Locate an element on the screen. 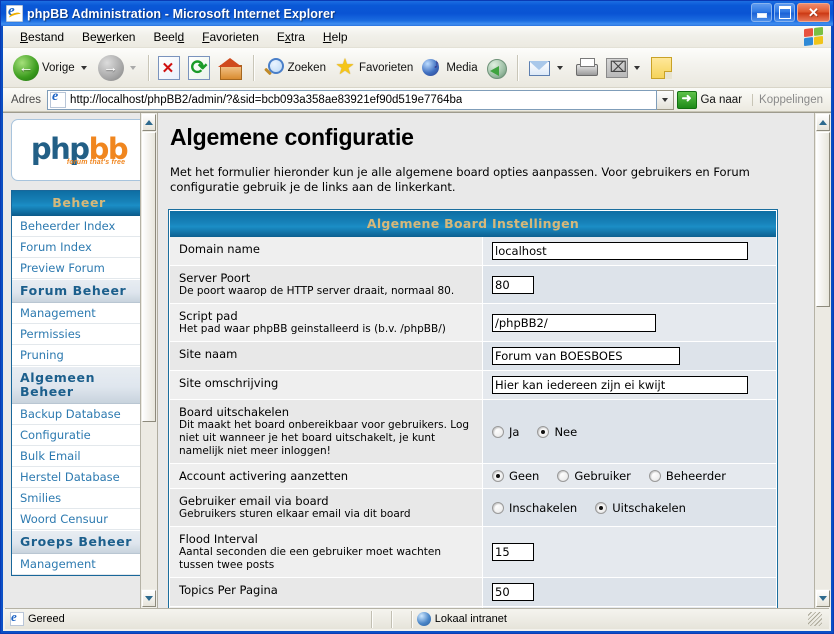 Image resolution: width=834 pixels, height=634 pixels. radio-label: Inschakelen is located at coordinates (543, 507).